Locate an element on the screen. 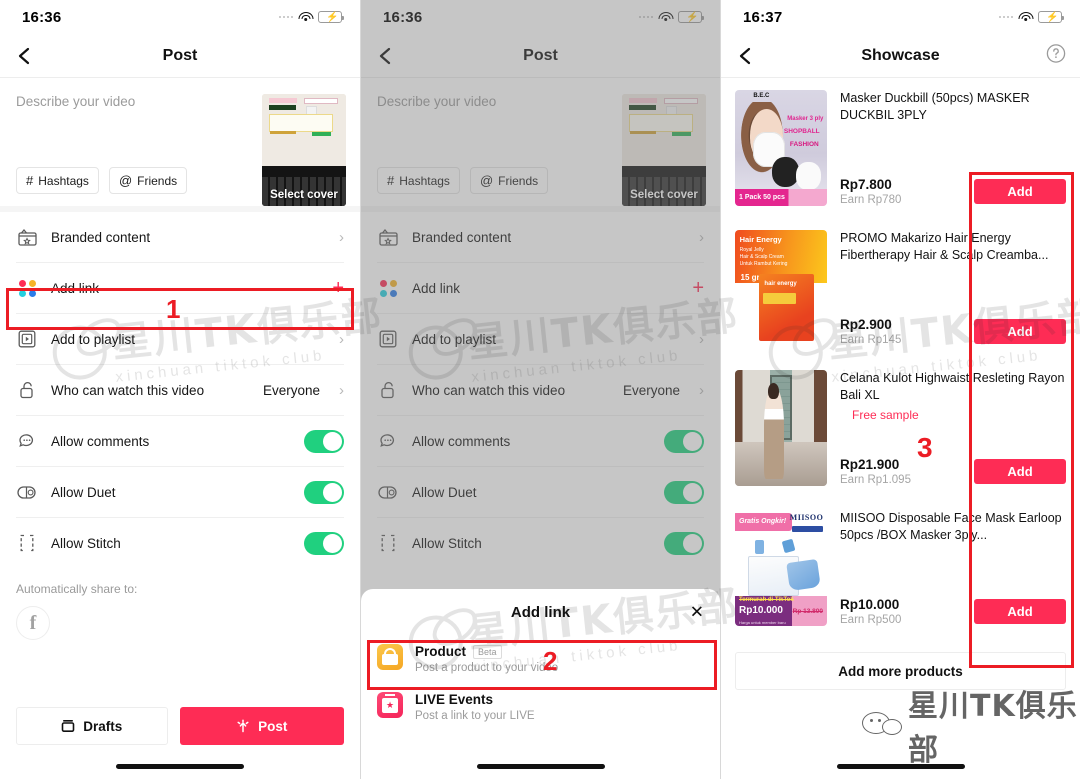  annotation-number-3: 3 is located at coordinates (925, 447).